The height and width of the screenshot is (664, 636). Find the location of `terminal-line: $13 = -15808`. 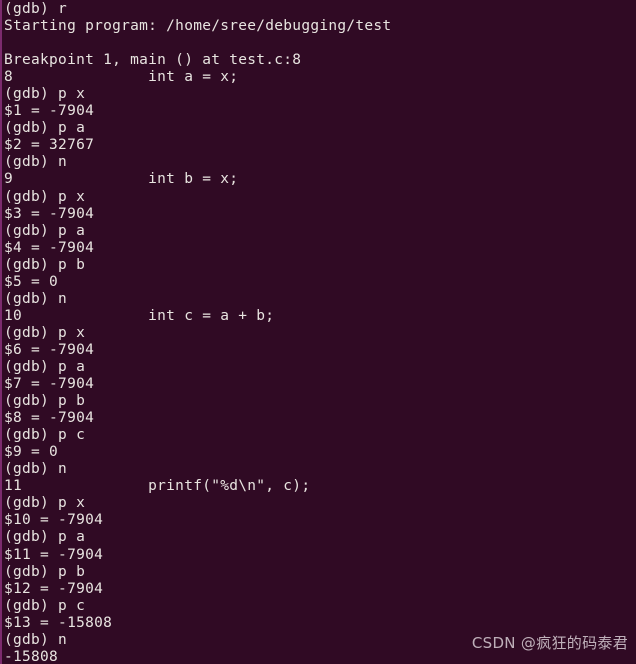

terminal-line: $13 = -15808 is located at coordinates (58, 622).